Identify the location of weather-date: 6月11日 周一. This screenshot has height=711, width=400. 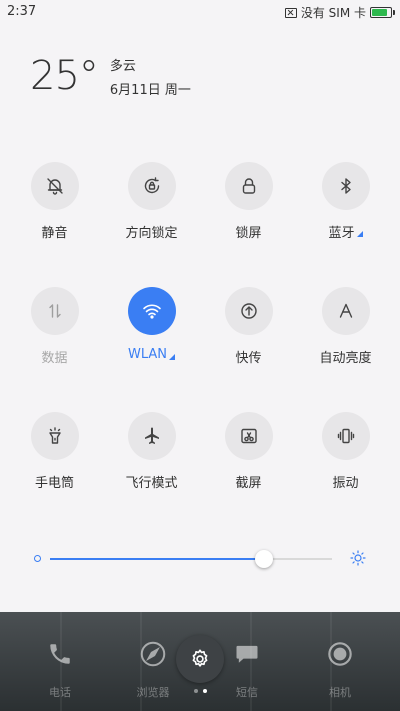
(150, 90).